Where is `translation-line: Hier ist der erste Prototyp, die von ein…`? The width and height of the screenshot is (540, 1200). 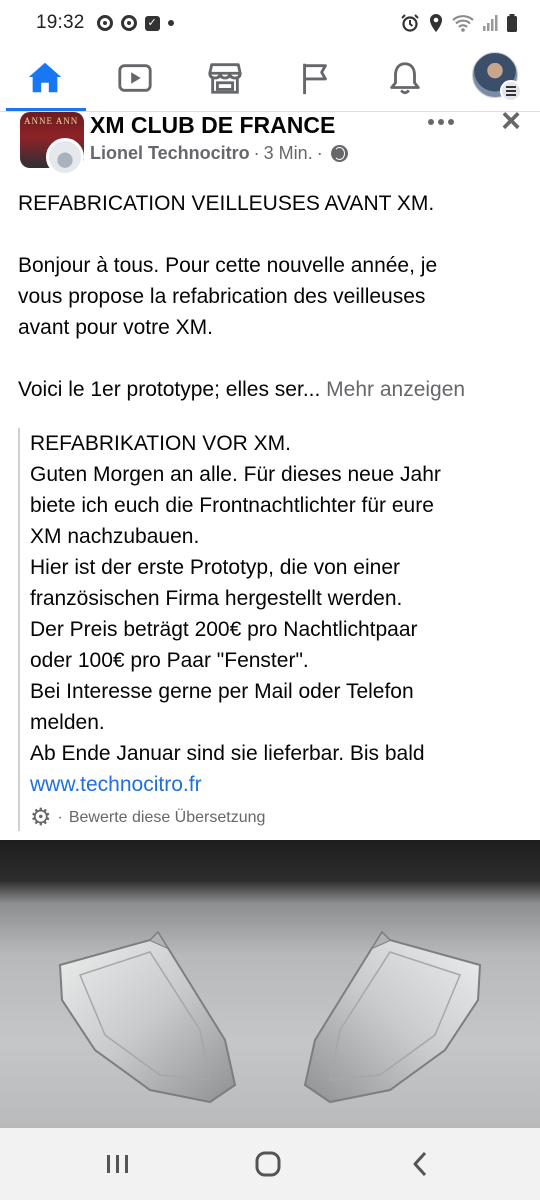 translation-line: Hier ist der erste Prototyp, die von ein… is located at coordinates (215, 567).